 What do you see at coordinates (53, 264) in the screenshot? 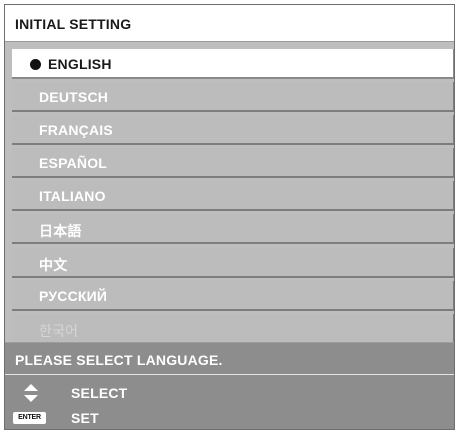
I see `language-label: 中文` at bounding box center [53, 264].